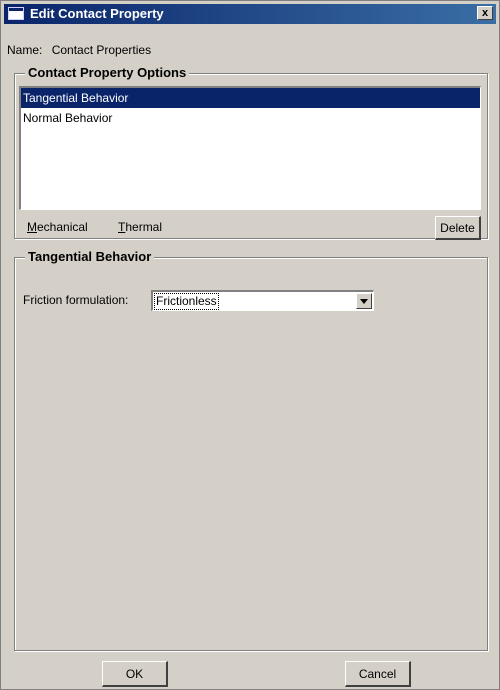  Describe the element at coordinates (144, 227) in the screenshot. I see `thermal-label: hermal` at that location.